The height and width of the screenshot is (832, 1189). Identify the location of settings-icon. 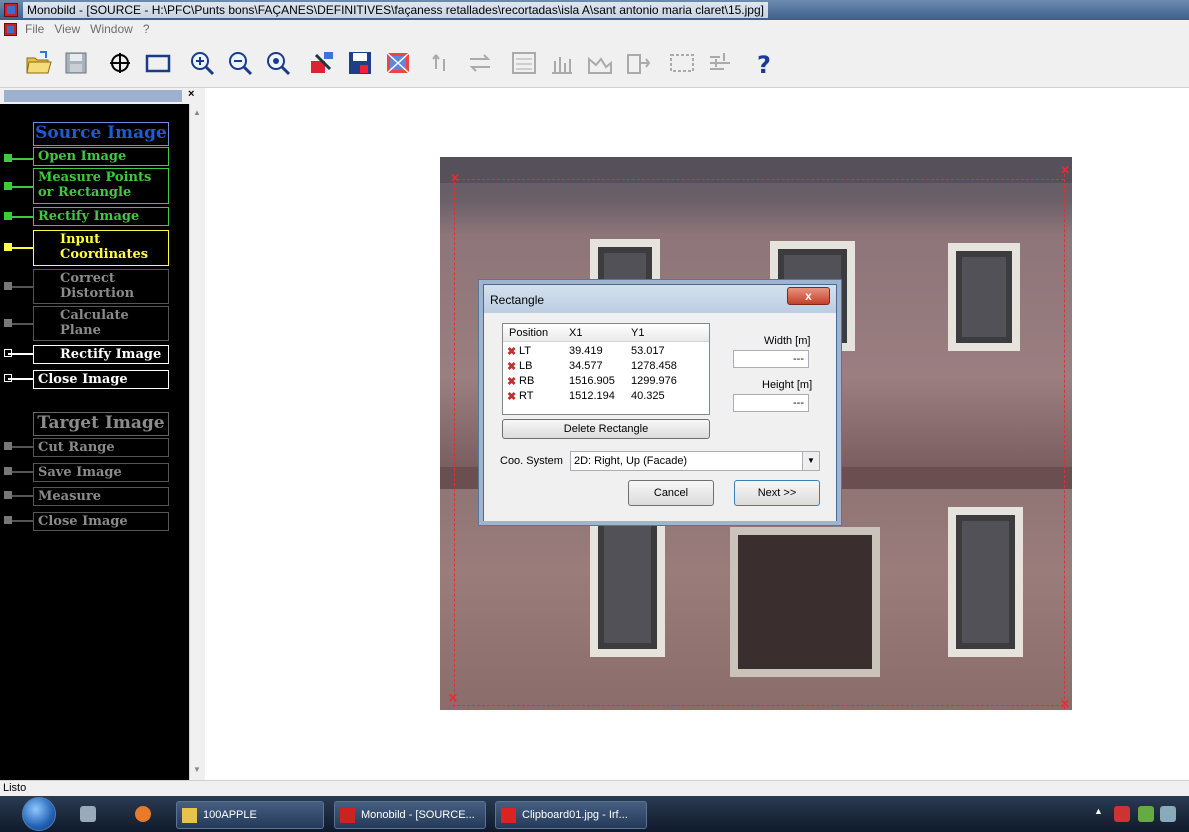
(720, 63).